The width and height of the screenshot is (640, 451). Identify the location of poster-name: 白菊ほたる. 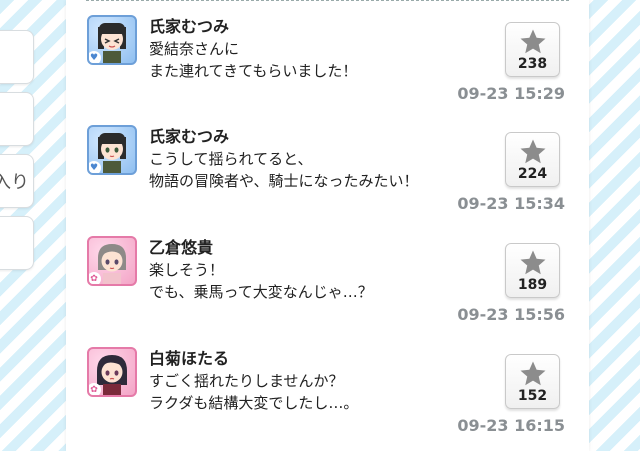
(189, 358).